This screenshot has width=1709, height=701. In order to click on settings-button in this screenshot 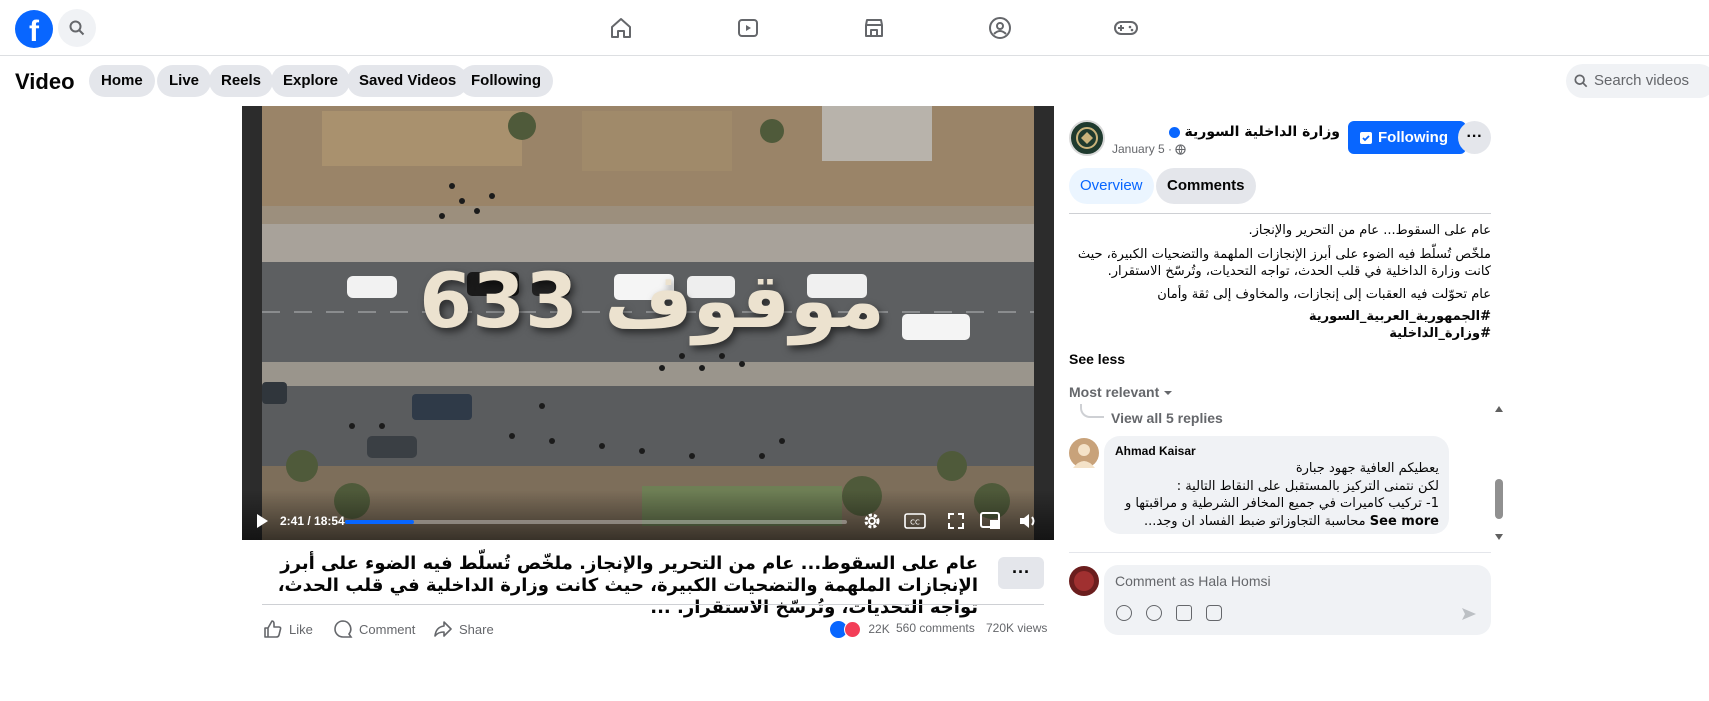, I will do `click(872, 522)`.